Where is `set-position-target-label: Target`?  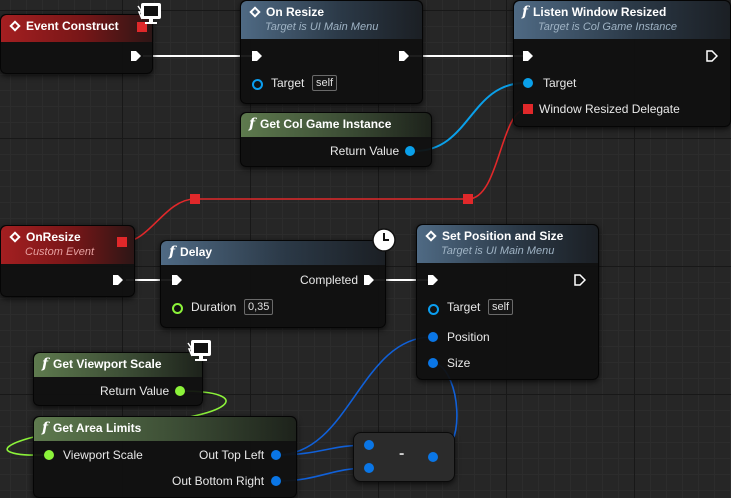
set-position-target-label: Target is located at coordinates (464, 307).